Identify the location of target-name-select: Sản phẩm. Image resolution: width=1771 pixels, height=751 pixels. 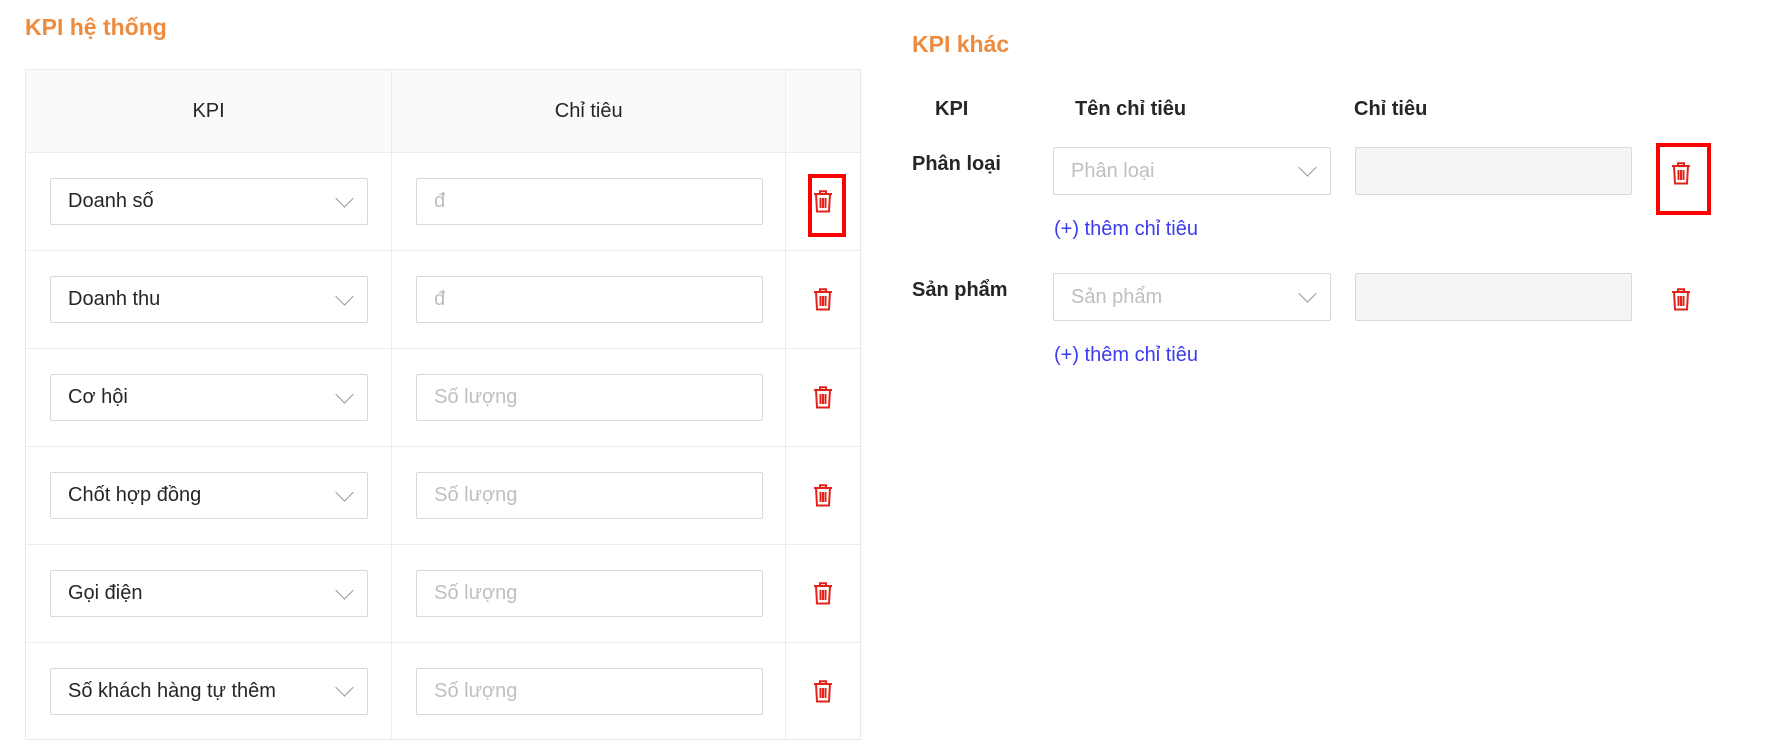
(1192, 297).